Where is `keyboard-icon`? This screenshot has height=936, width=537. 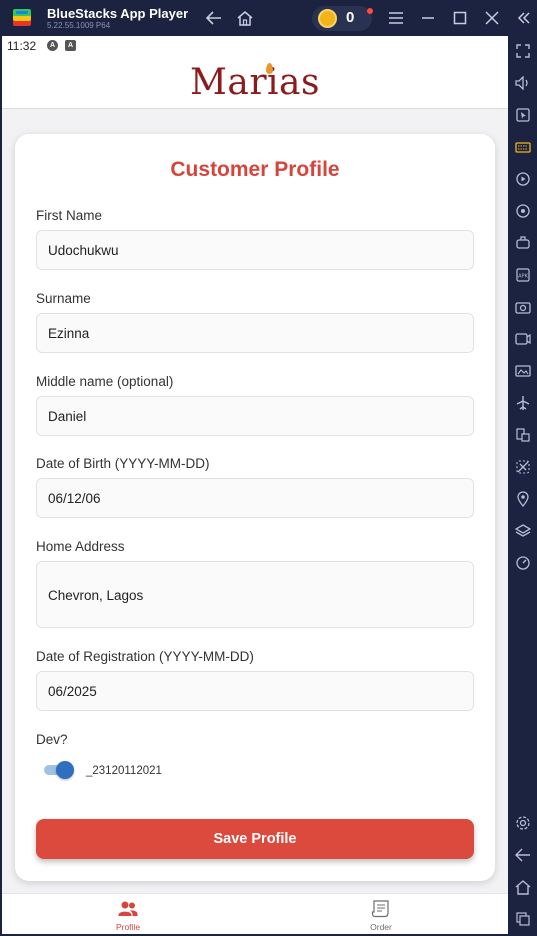 keyboard-icon is located at coordinates (523, 147).